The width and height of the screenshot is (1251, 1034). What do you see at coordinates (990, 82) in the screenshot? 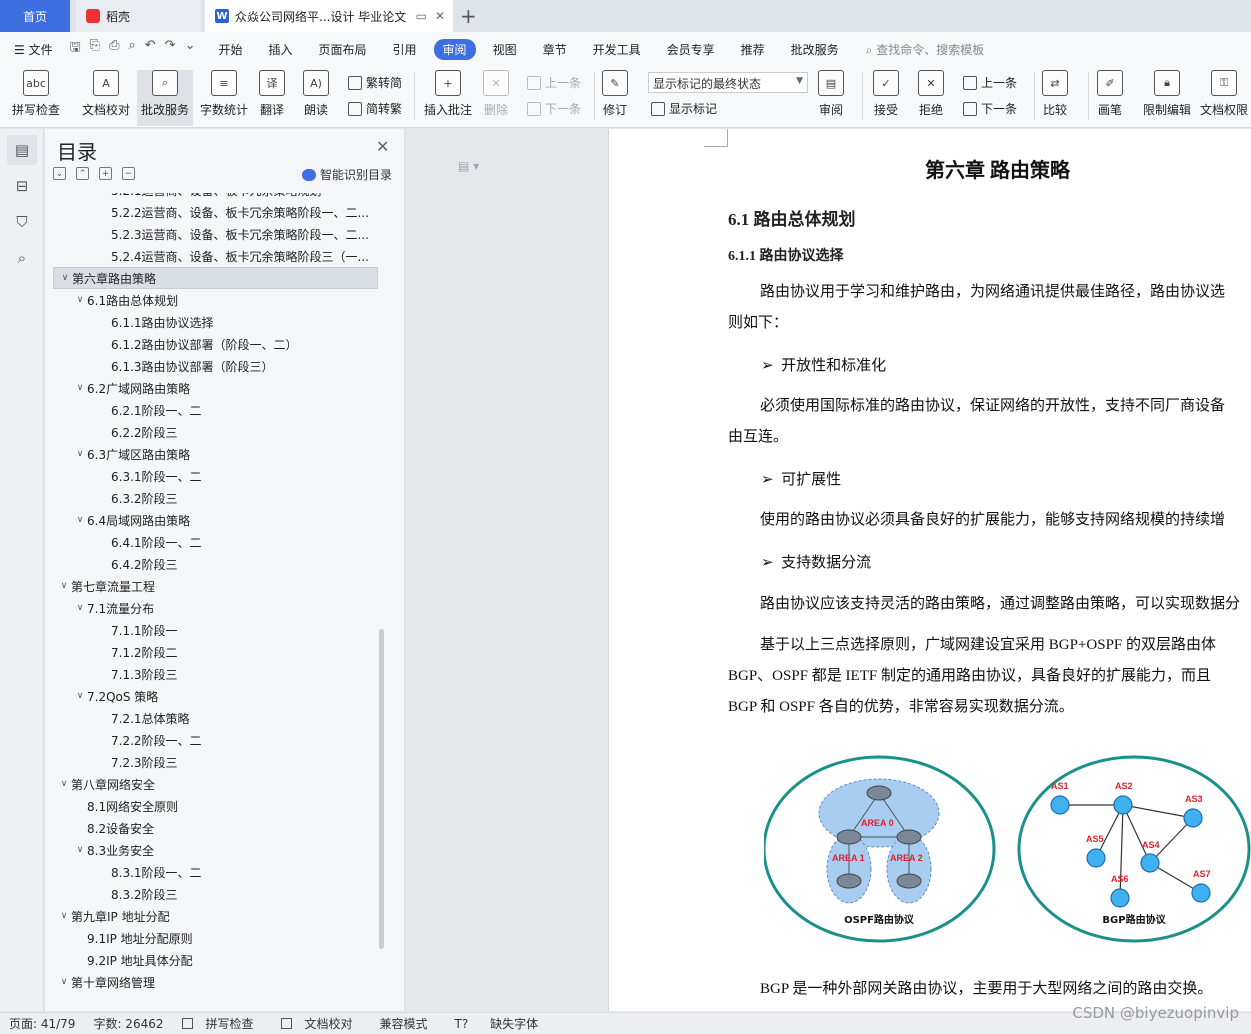
I see `prev-change-button: 上一条` at bounding box center [990, 82].